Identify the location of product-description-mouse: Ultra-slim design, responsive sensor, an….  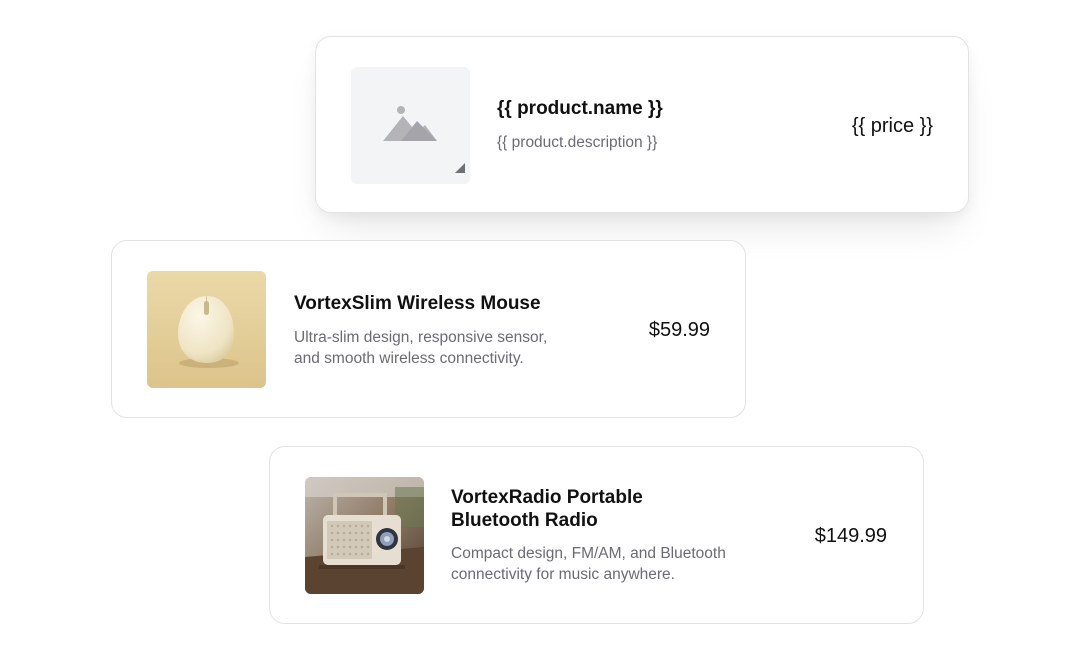
(421, 348).